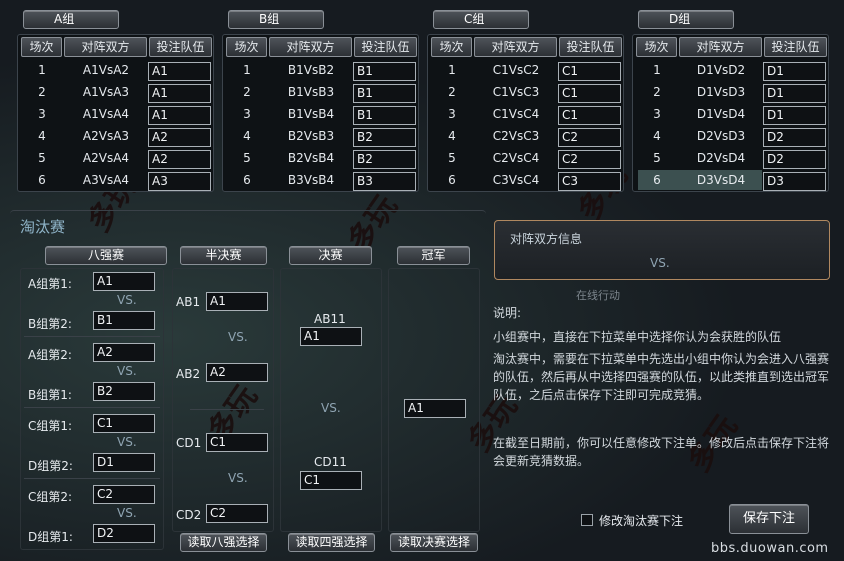  I want to click on match-cell: C2VsC3, so click(516, 136).